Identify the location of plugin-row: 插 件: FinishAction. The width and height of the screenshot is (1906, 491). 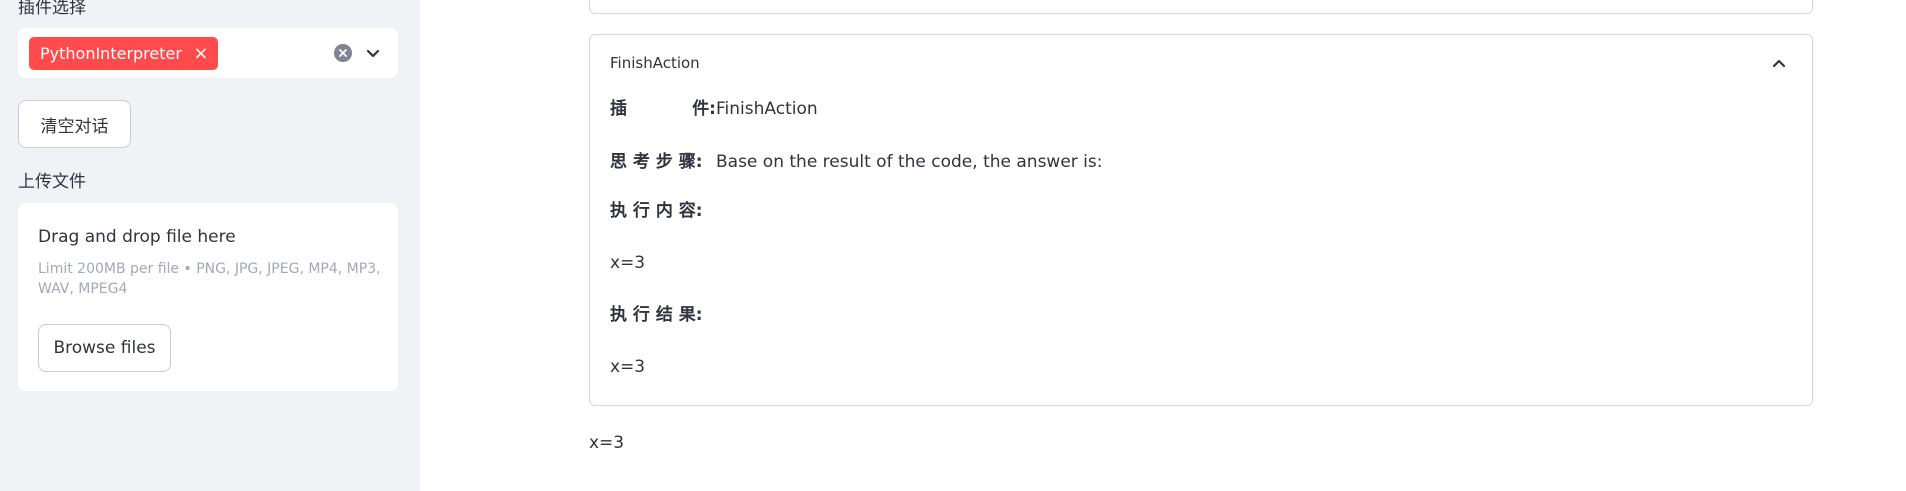
(714, 109).